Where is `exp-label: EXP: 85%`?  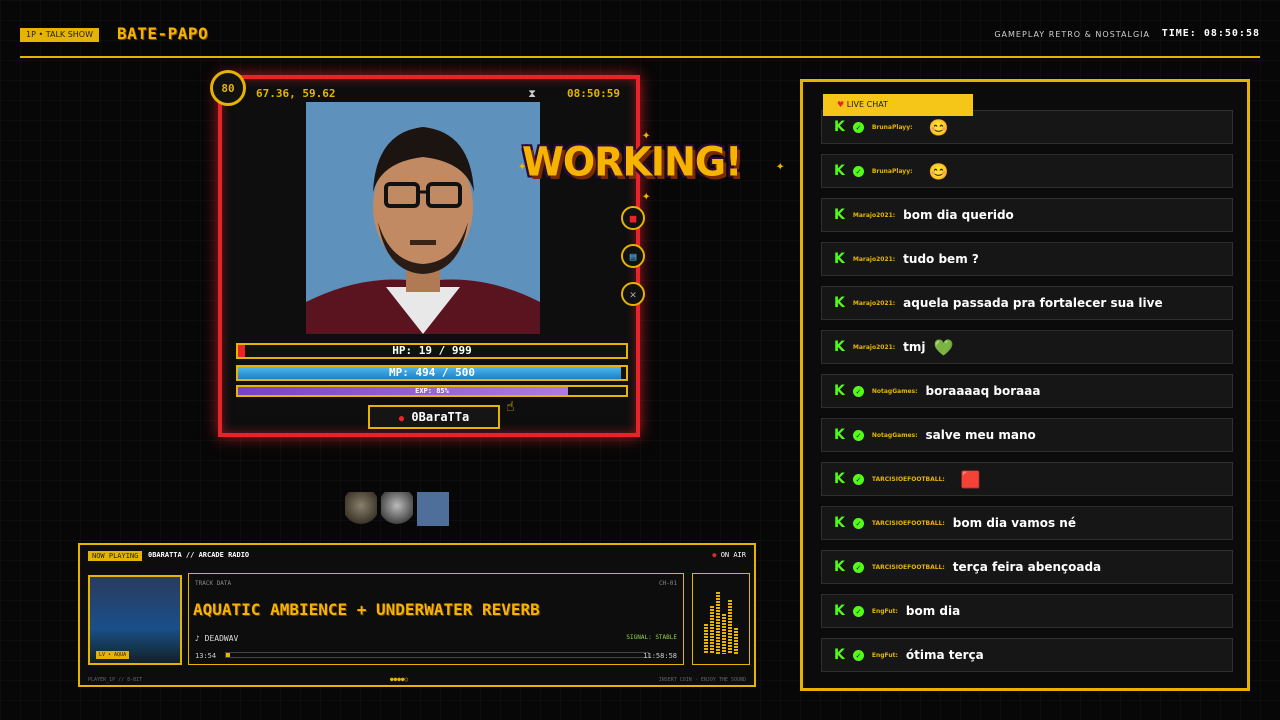 exp-label: EXP: 85% is located at coordinates (432, 391).